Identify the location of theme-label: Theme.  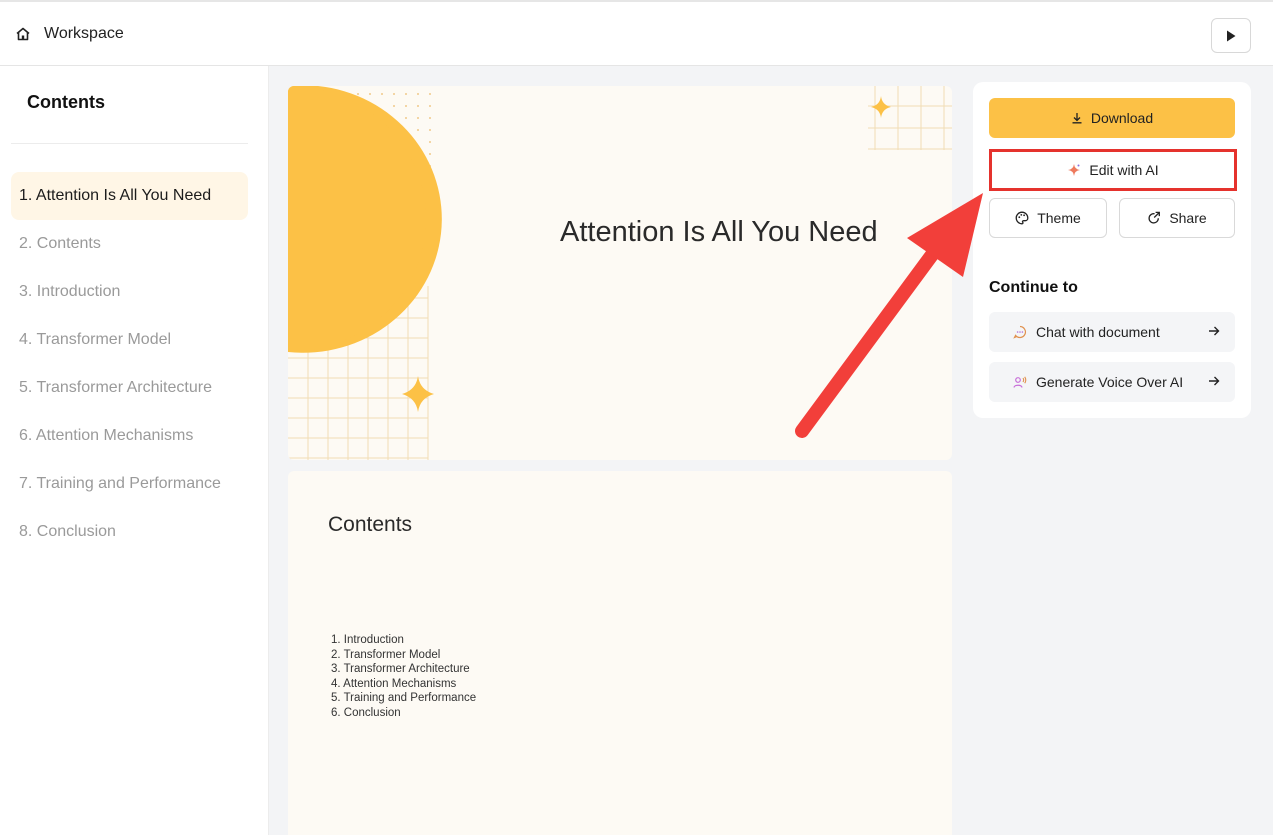
(1059, 218).